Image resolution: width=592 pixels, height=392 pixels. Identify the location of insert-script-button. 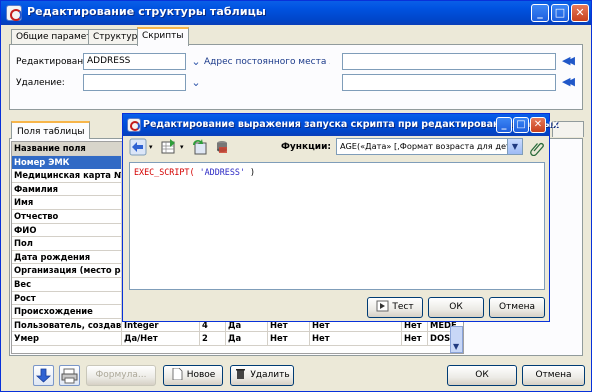
(200, 147).